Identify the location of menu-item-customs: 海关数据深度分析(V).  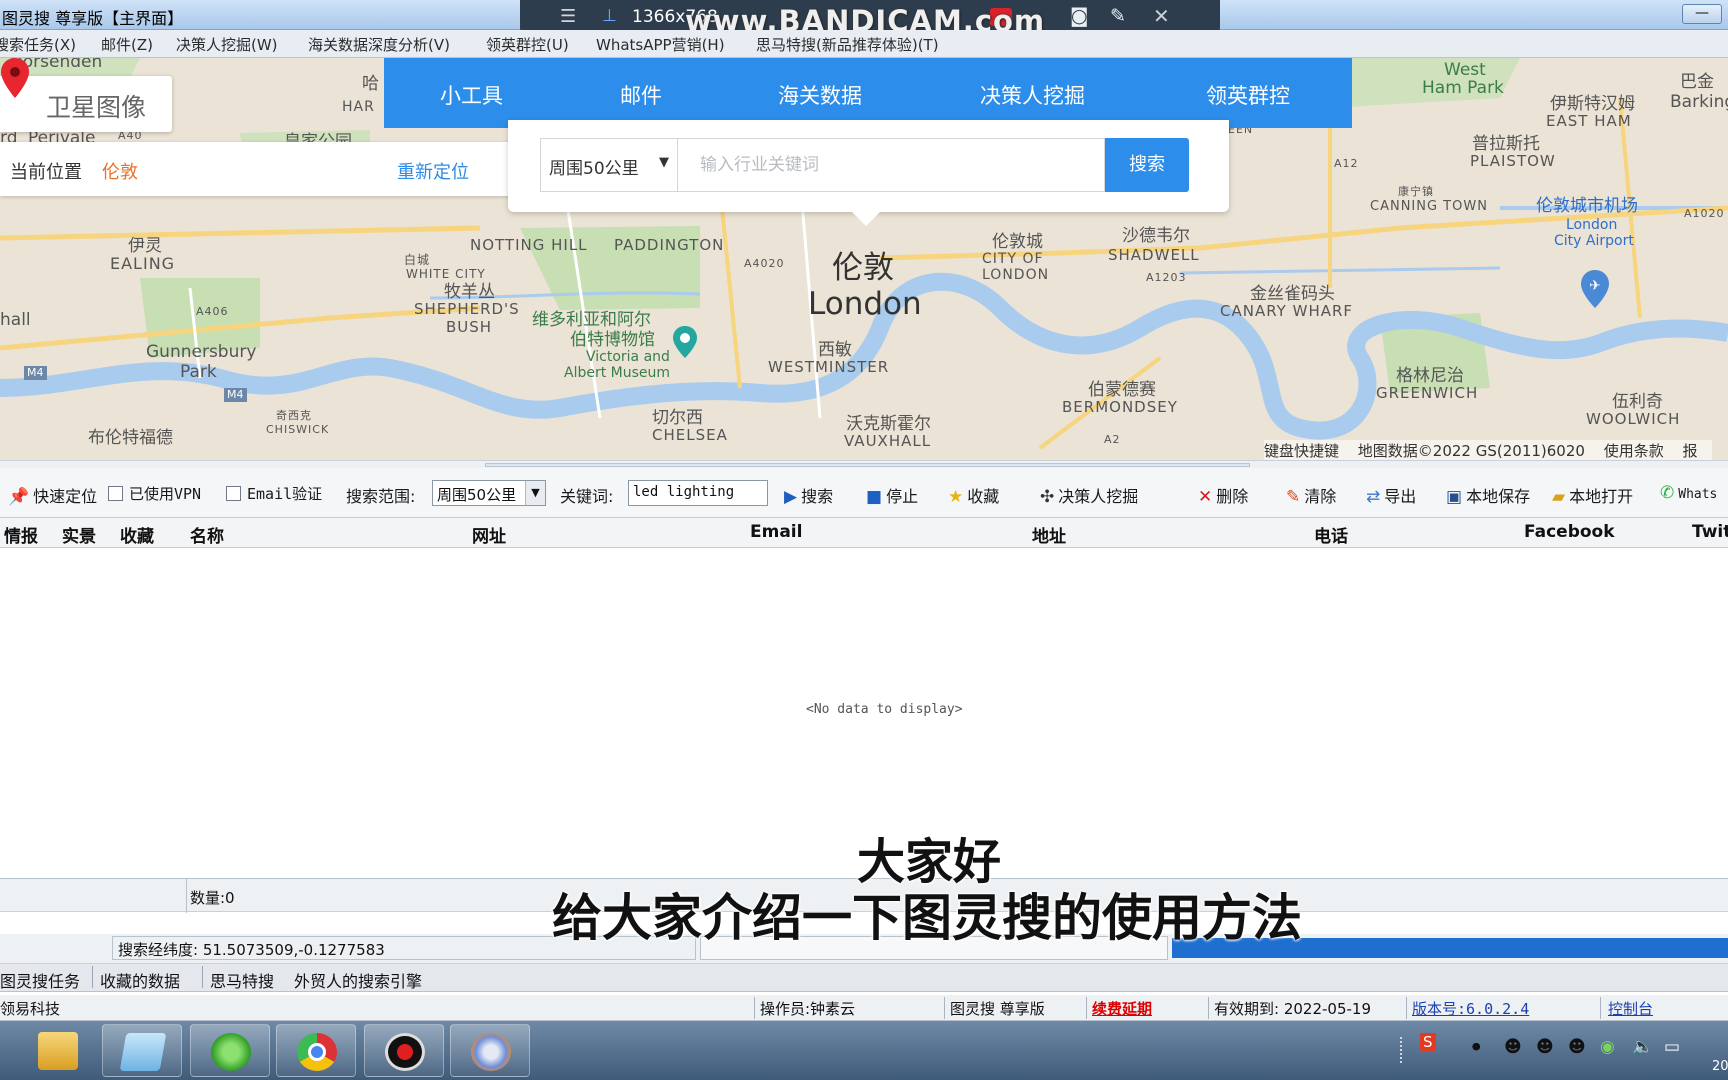
(379, 44).